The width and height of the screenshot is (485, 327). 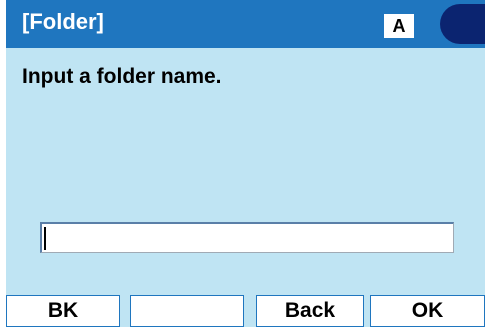 What do you see at coordinates (63, 311) in the screenshot?
I see `softkey-bk-button: BK` at bounding box center [63, 311].